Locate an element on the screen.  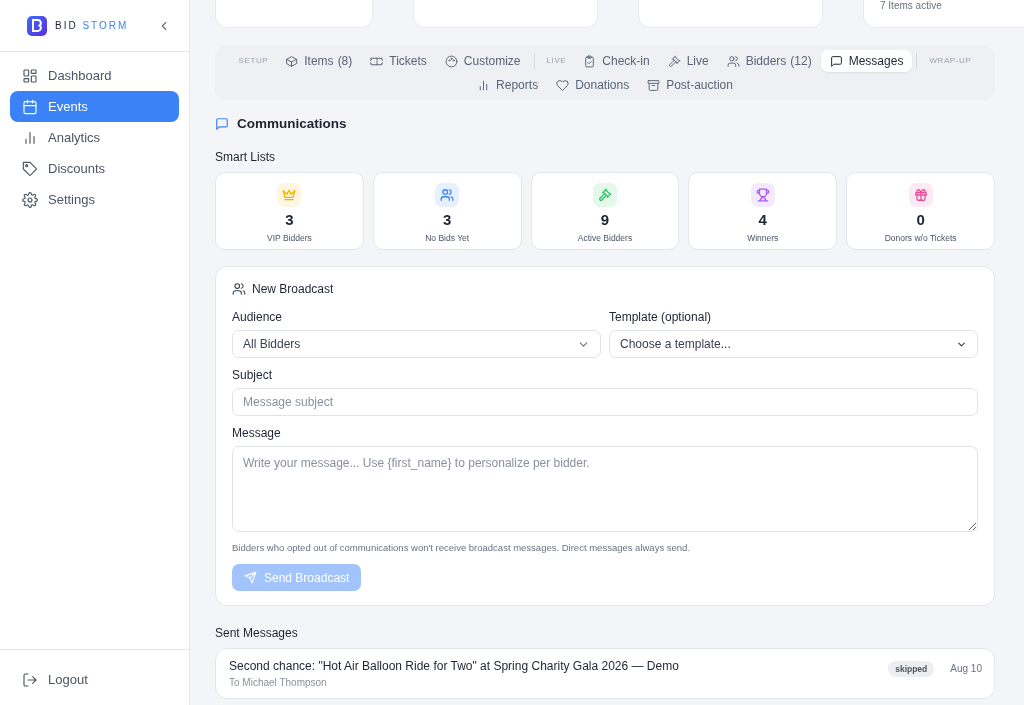
group-label: LIVE is located at coordinates (556, 61).